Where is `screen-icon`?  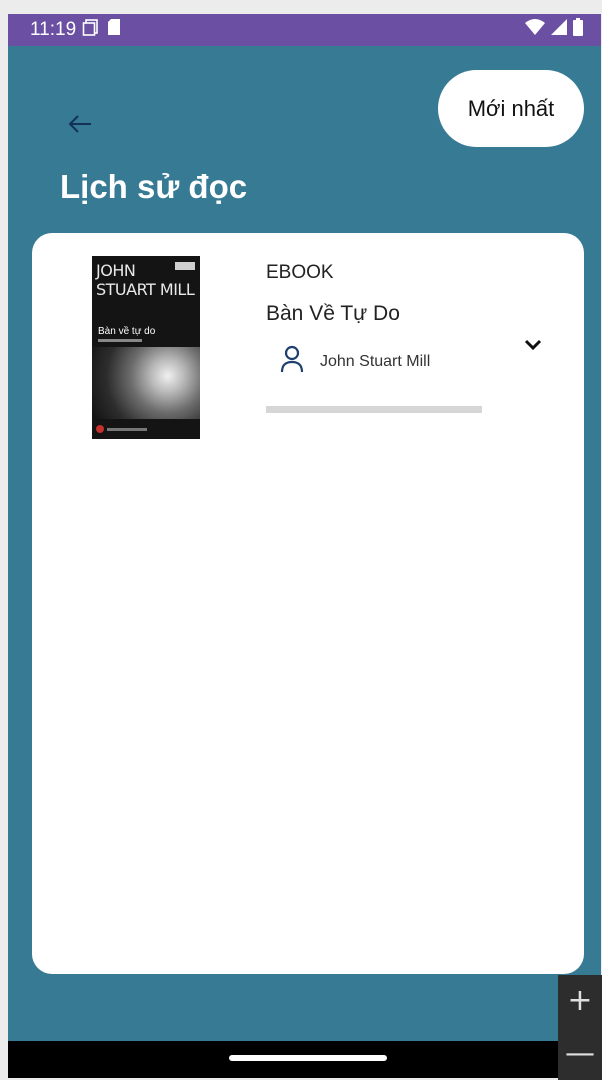 screen-icon is located at coordinates (91, 30).